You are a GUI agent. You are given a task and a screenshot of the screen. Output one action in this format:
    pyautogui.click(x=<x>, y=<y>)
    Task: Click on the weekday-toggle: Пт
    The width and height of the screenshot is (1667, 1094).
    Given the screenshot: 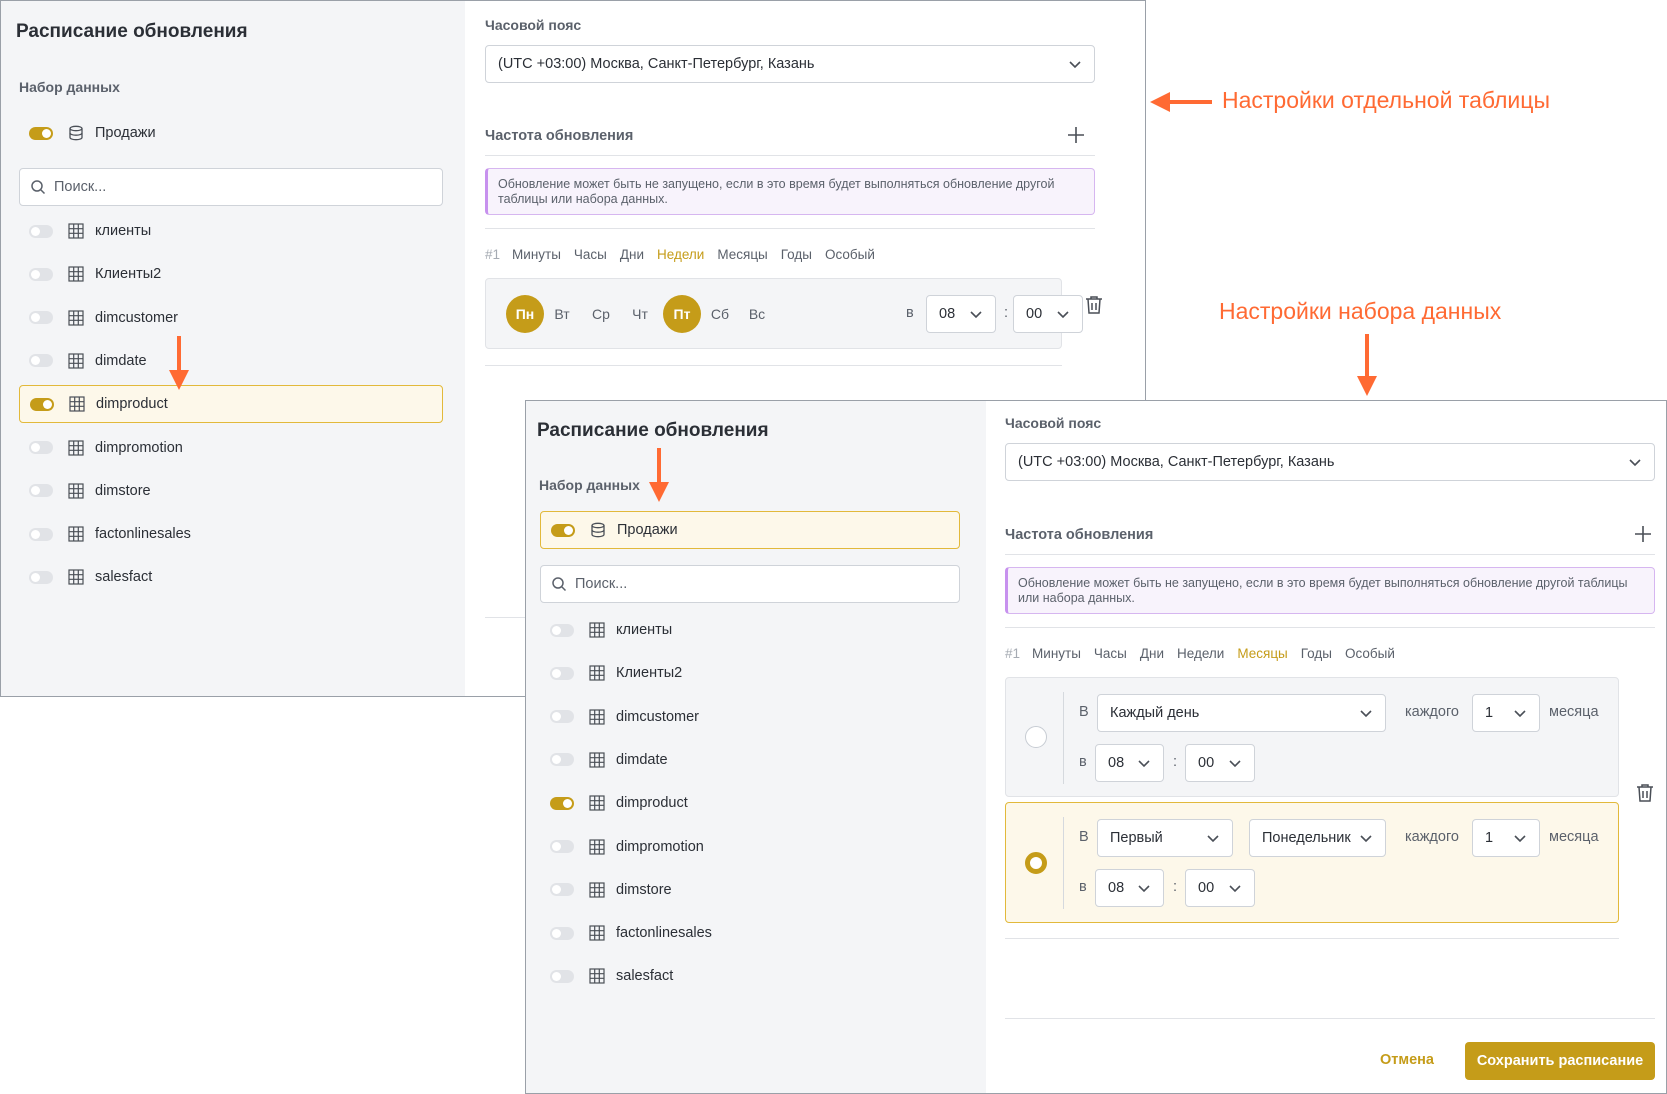 What is the action you would take?
    pyautogui.click(x=682, y=314)
    